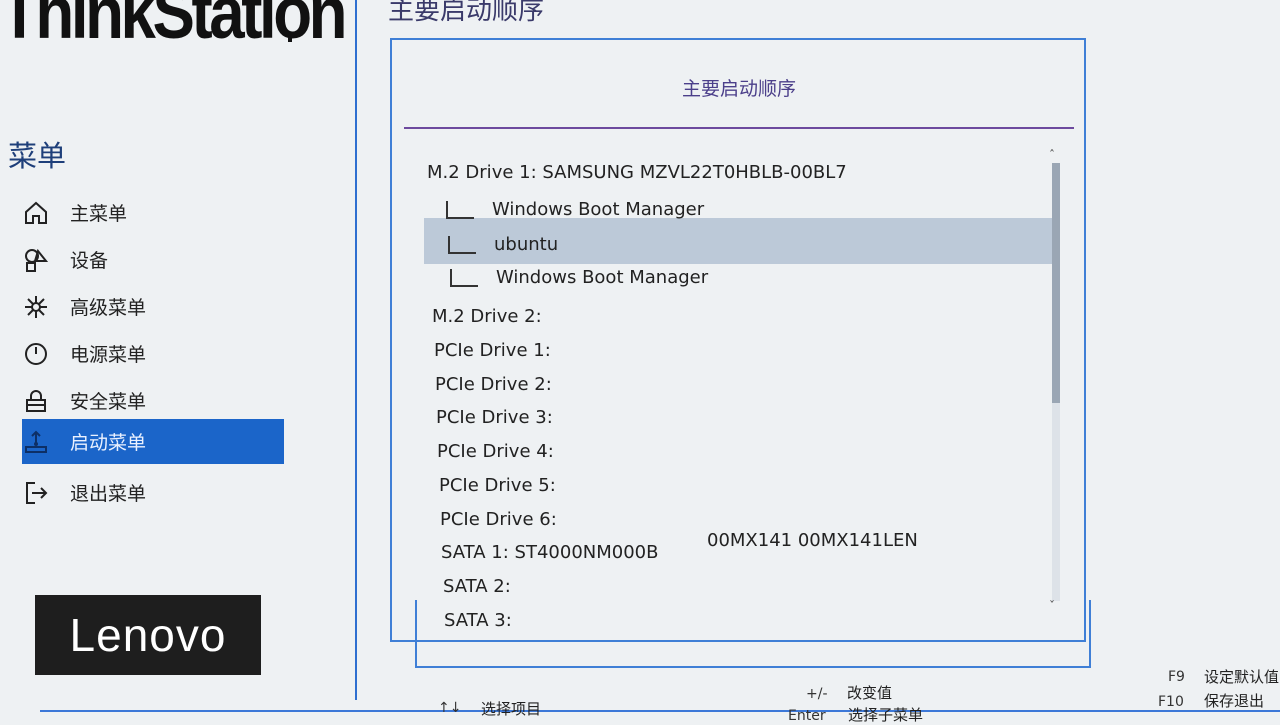 The image size is (1280, 725). I want to click on save-exit-hint: 保存退出, so click(1234, 701).